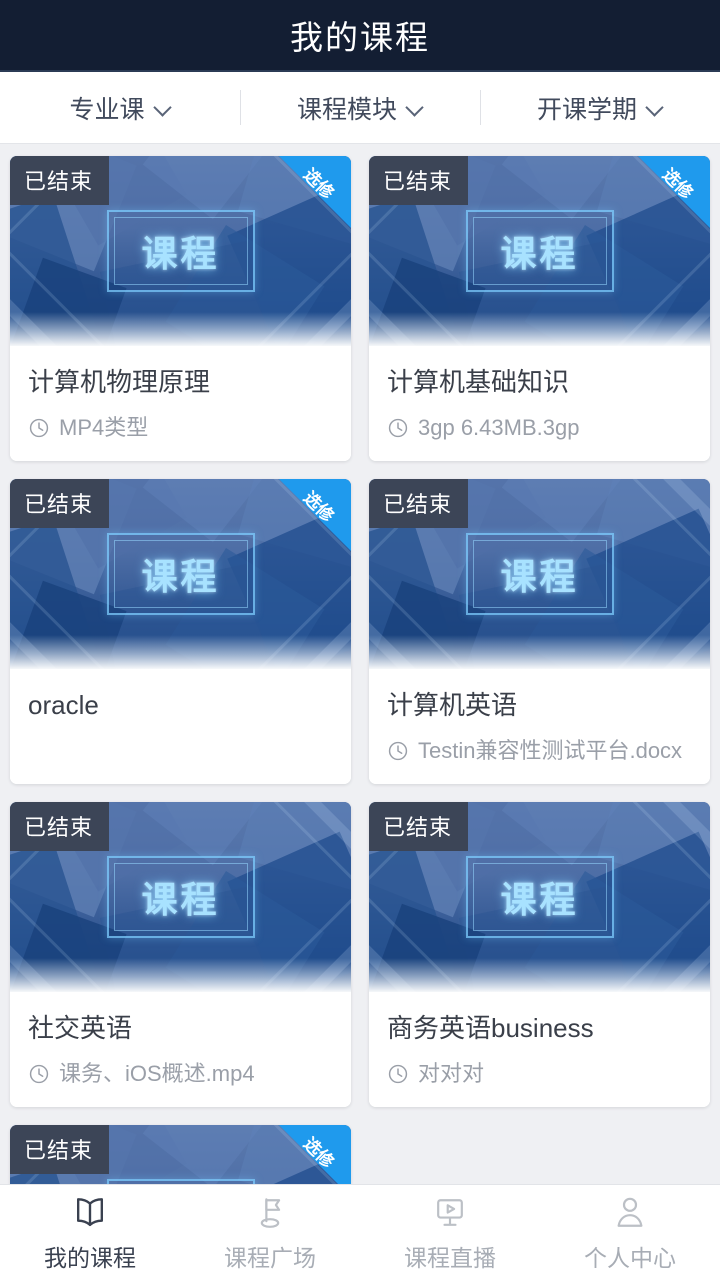 Image resolution: width=720 pixels, height=1280 pixels. Describe the element at coordinates (157, 1073) in the screenshot. I see `course-meta-text: 课务、iOS概述.mp4` at that location.